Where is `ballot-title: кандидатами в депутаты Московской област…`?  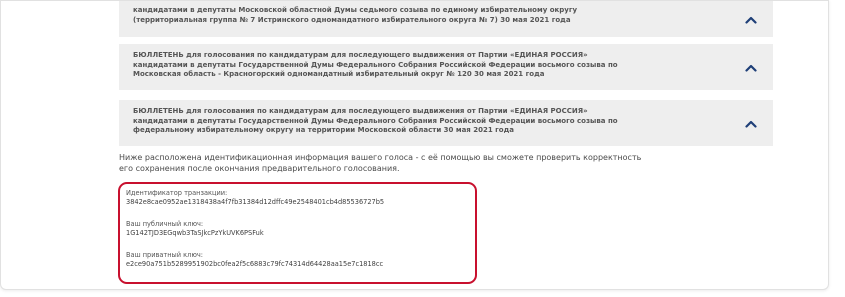
ballot-title: кандидатами в депутаты Московской област… is located at coordinates (355, 15).